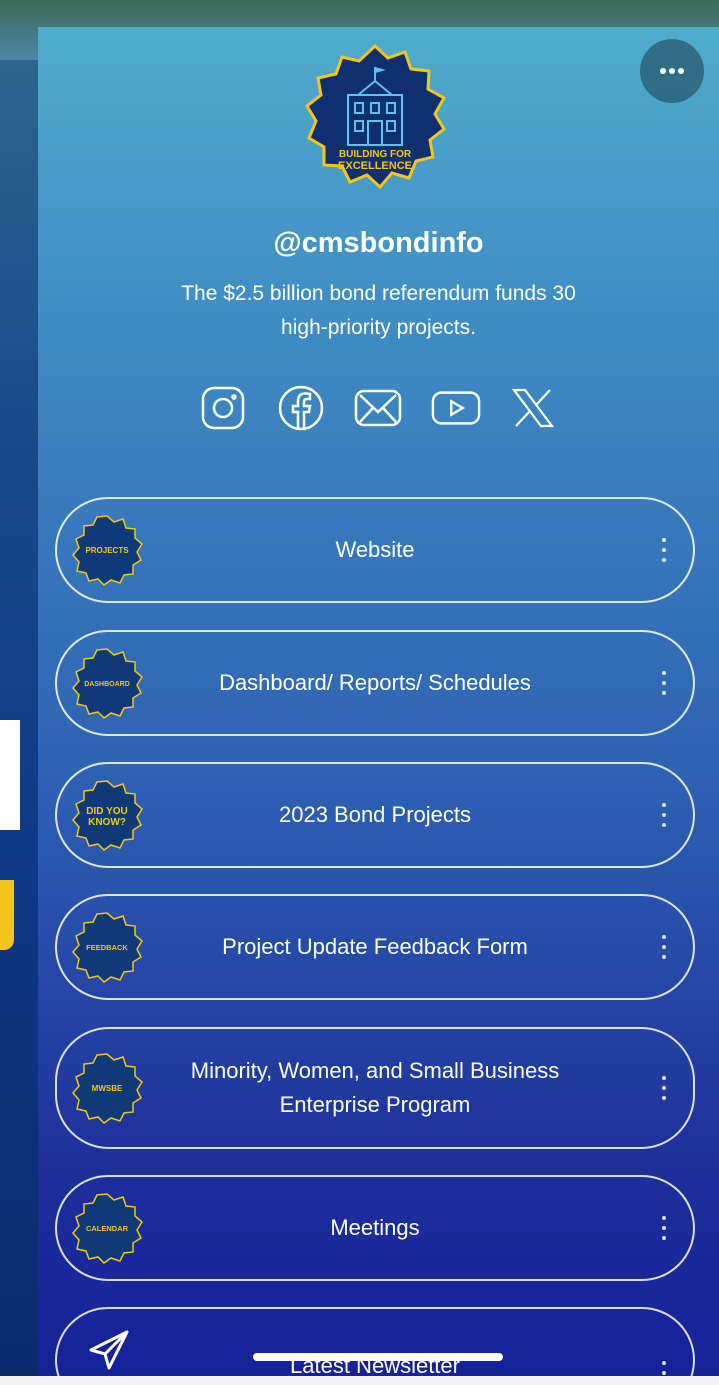 The image size is (719, 1385). I want to click on send-icon, so click(109, 1350).